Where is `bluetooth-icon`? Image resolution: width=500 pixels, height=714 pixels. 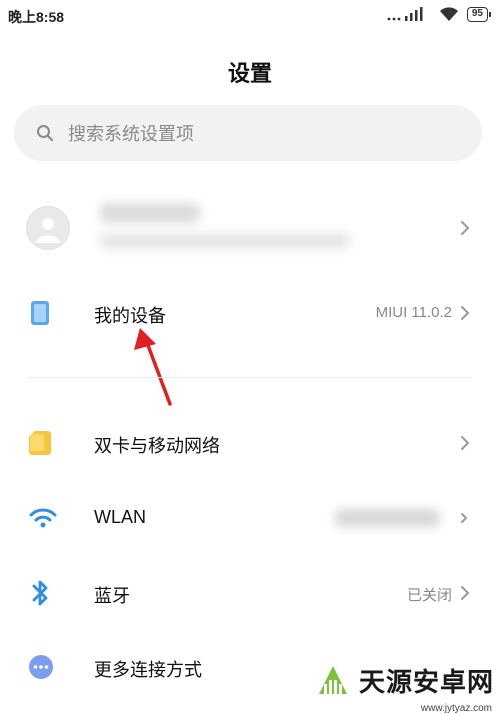 bluetooth-icon is located at coordinates (40, 593).